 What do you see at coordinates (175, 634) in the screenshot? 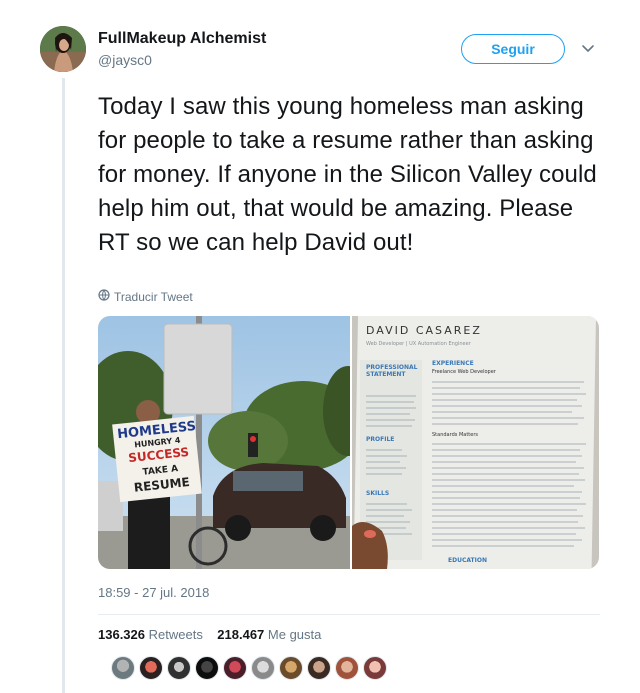
I see `retweets-label: Retweets` at bounding box center [175, 634].